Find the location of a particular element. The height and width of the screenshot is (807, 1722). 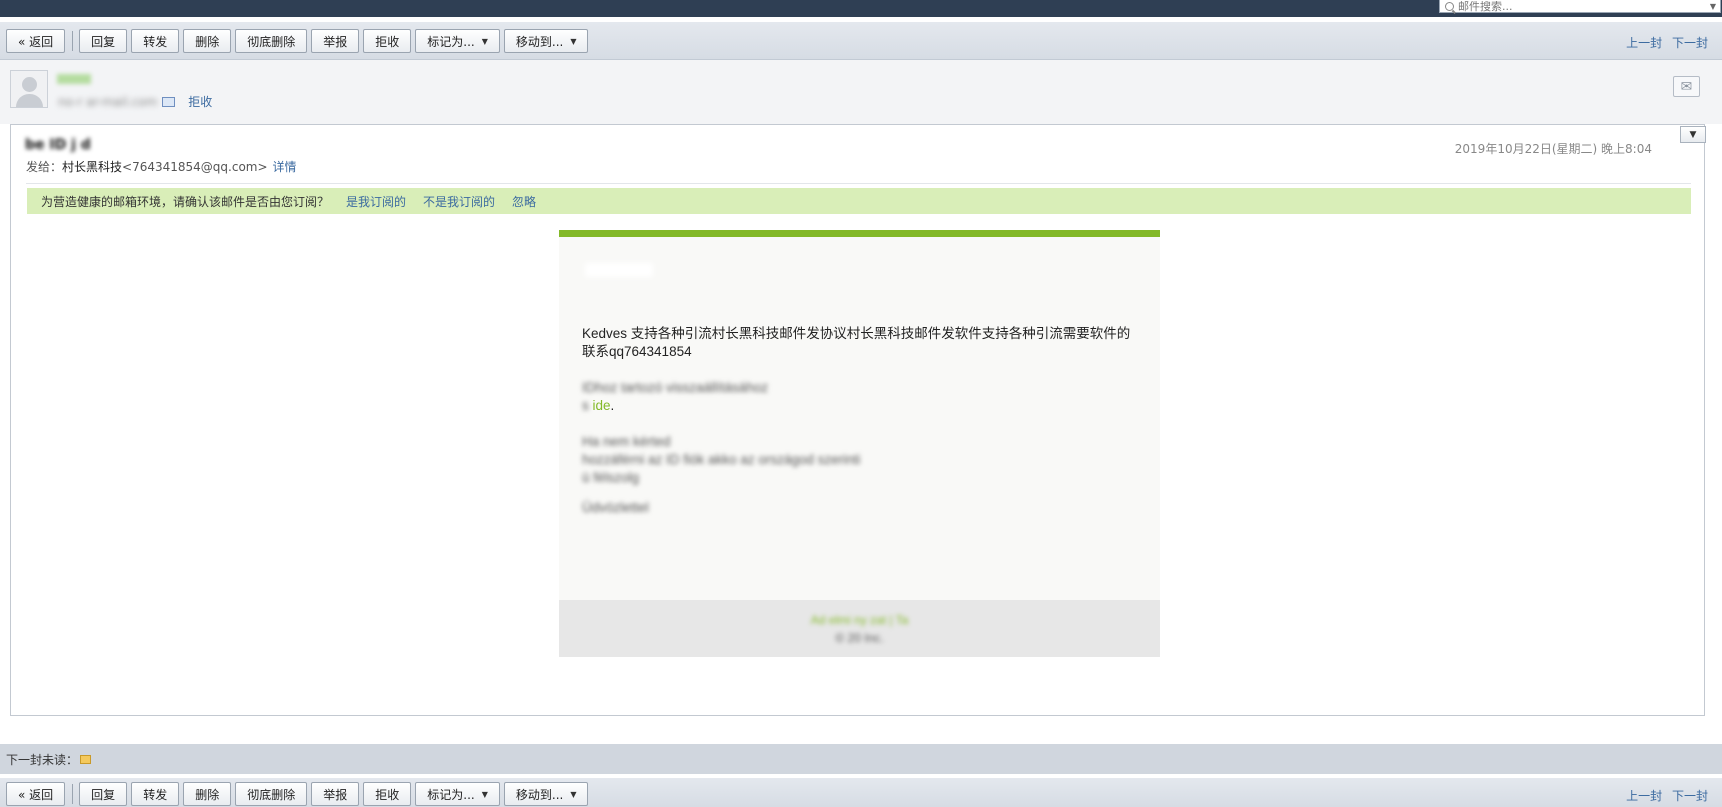

search-input is located at coordinates (1573, 6).